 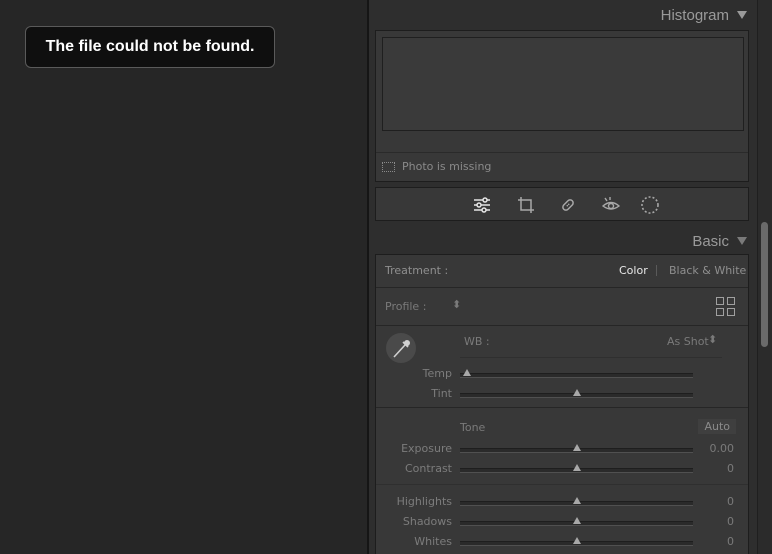 I want to click on photo-missing-status: Photo is missing, so click(x=436, y=166).